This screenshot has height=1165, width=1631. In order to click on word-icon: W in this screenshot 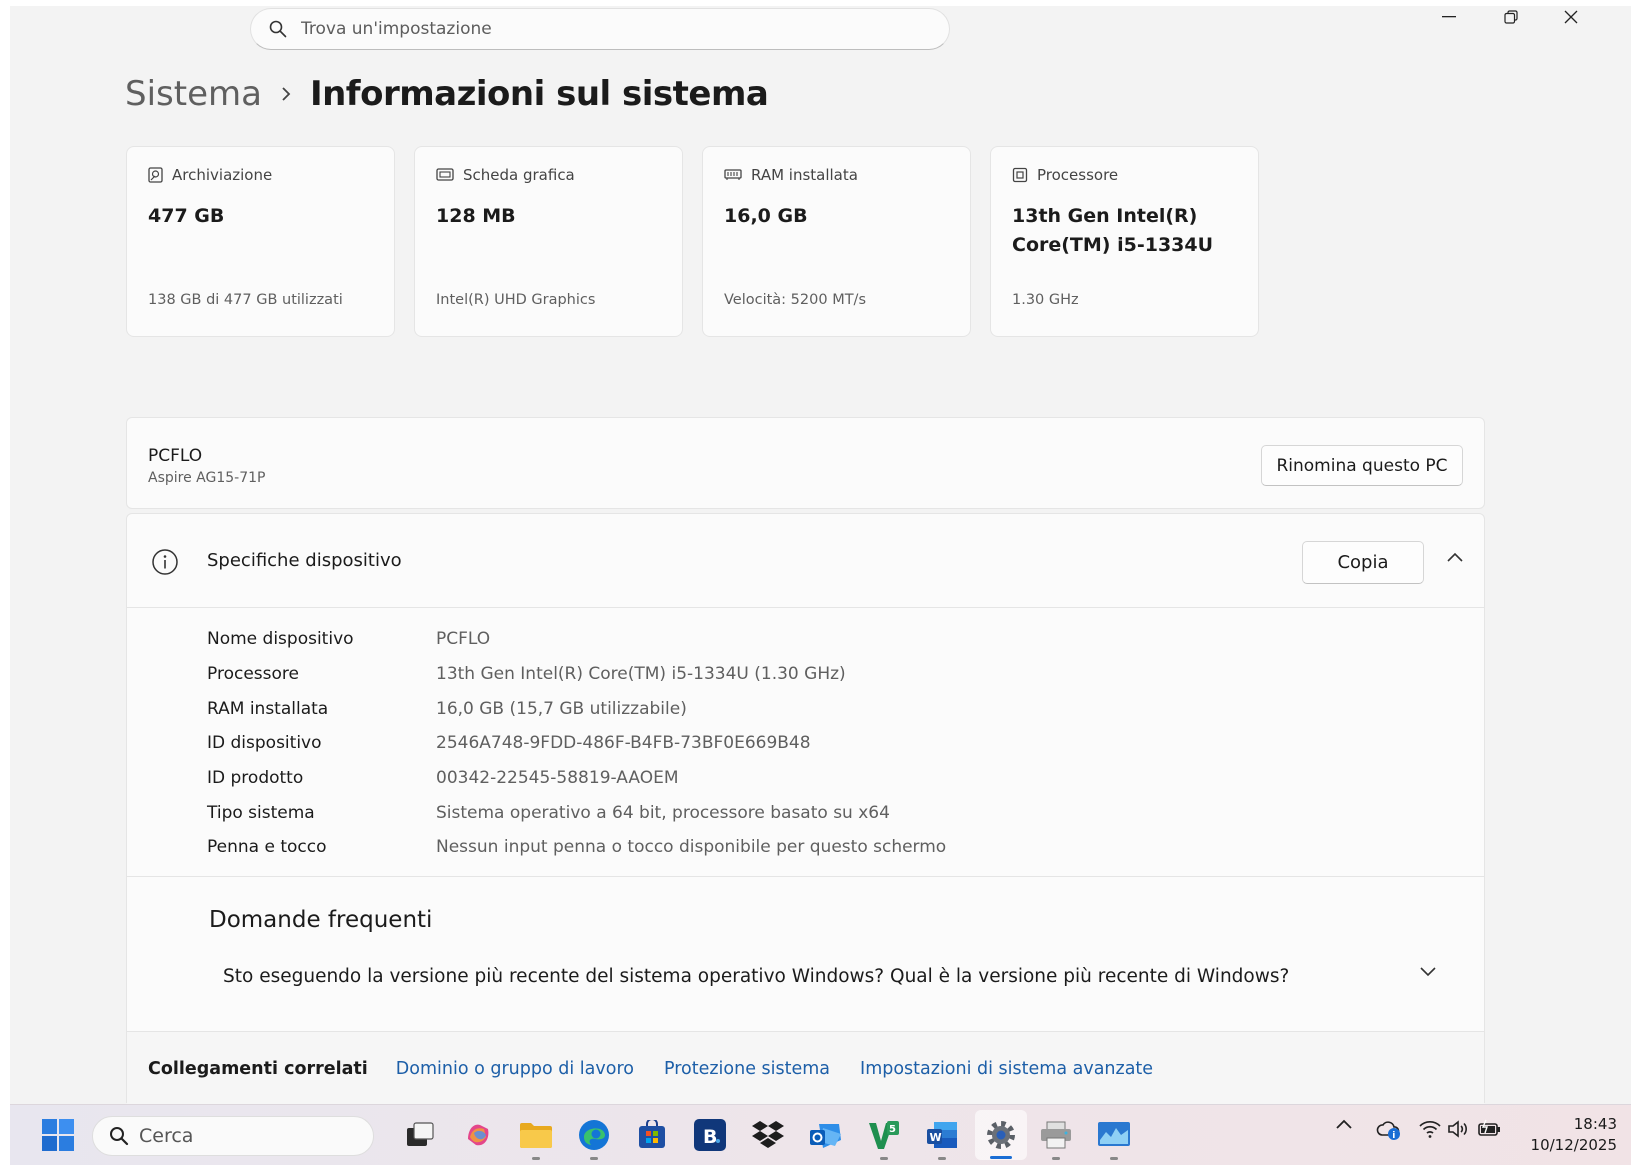, I will do `click(942, 1135)`.